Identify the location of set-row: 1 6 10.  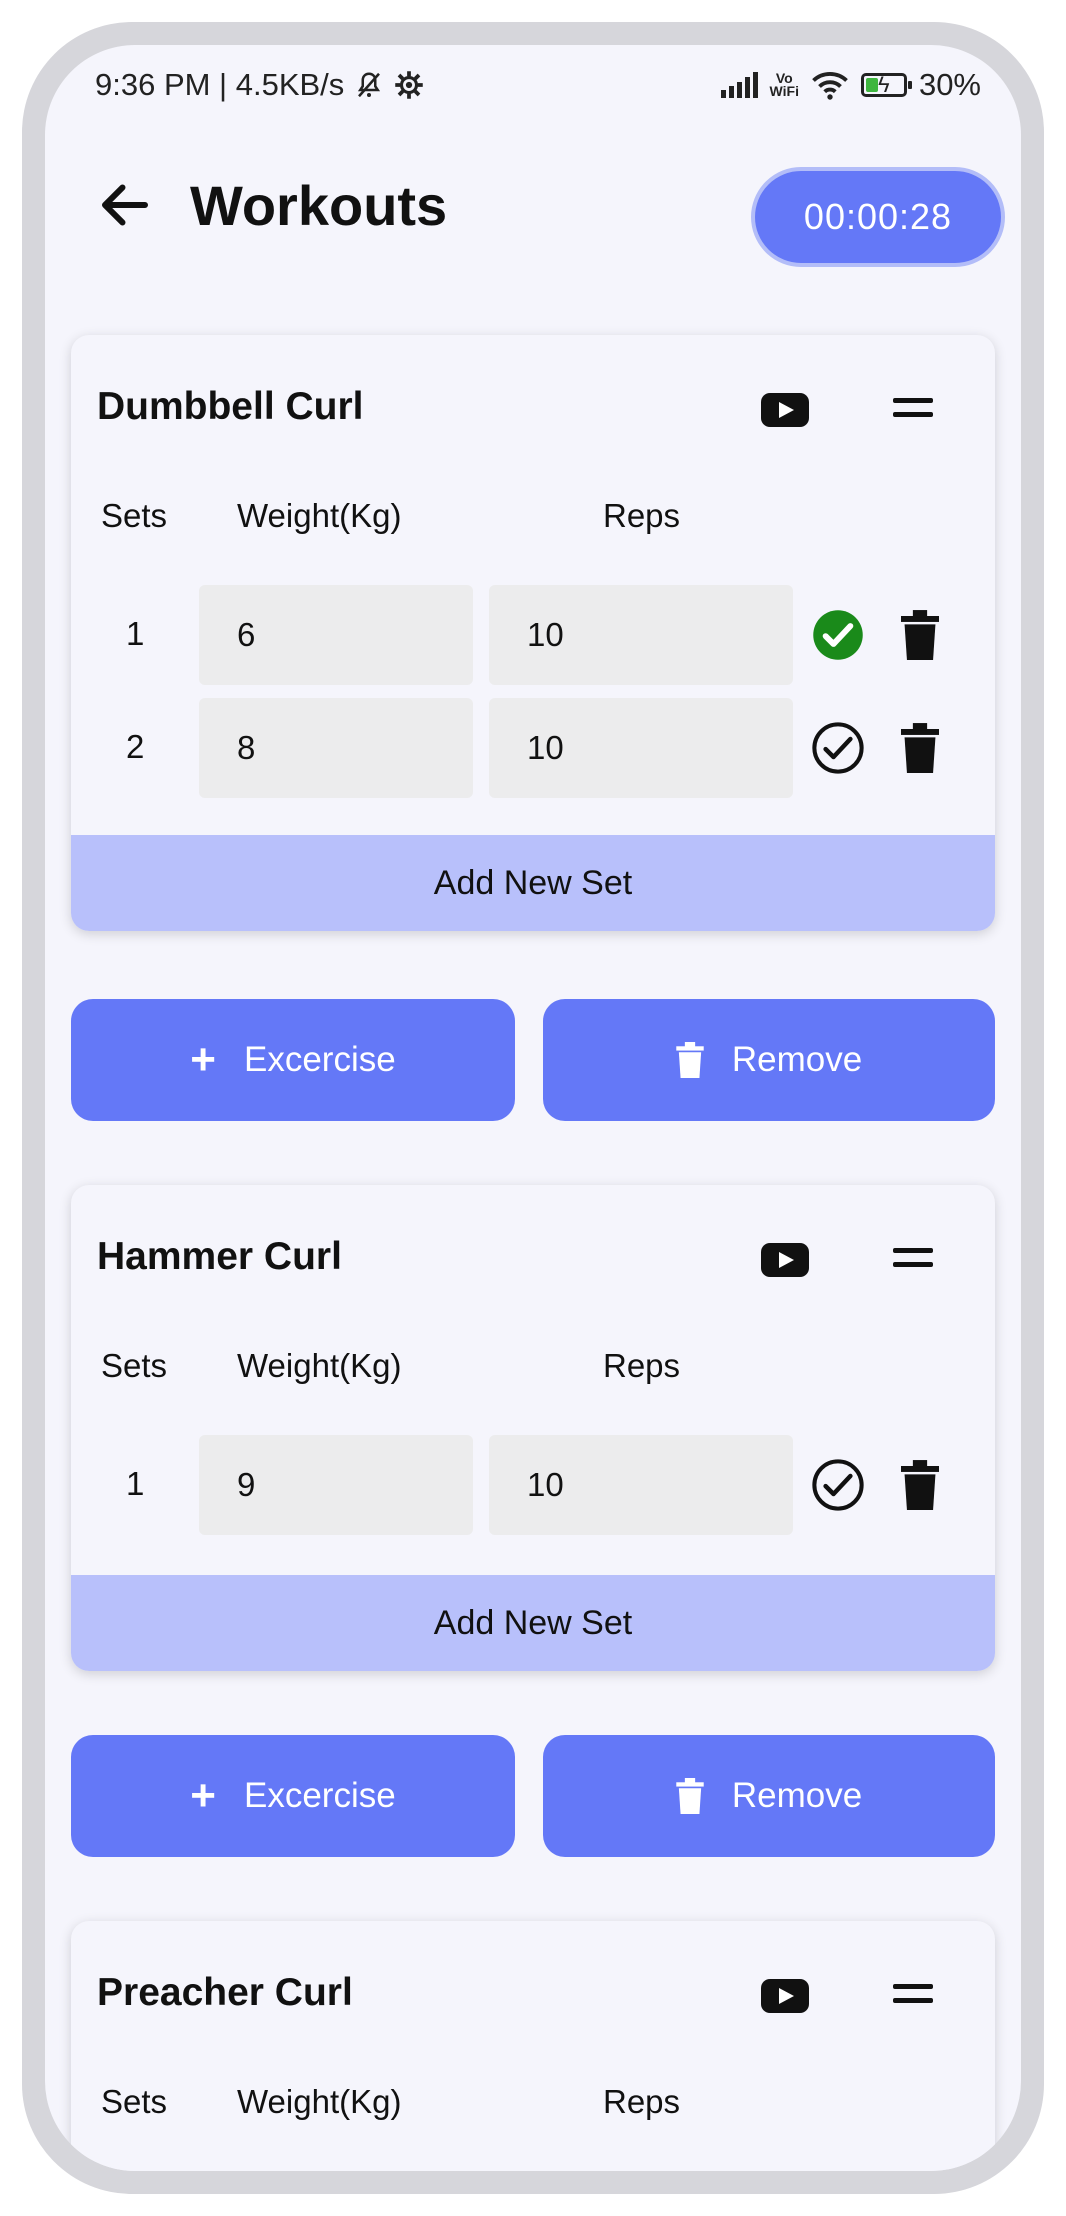
(533, 635).